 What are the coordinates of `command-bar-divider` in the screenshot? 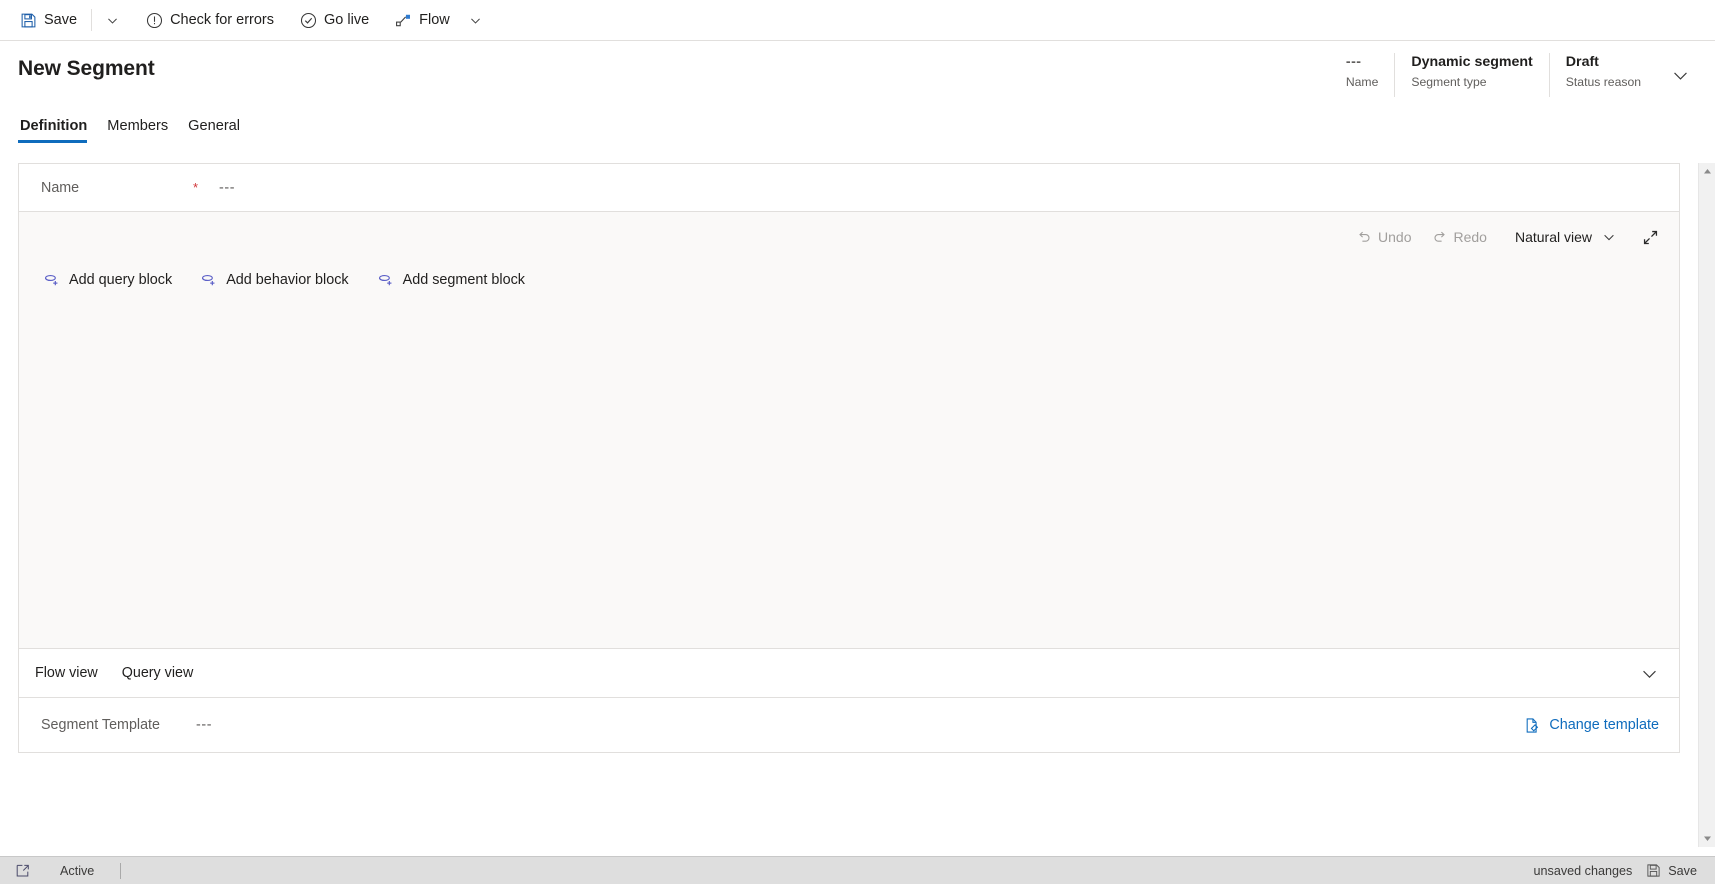 It's located at (92, 20).